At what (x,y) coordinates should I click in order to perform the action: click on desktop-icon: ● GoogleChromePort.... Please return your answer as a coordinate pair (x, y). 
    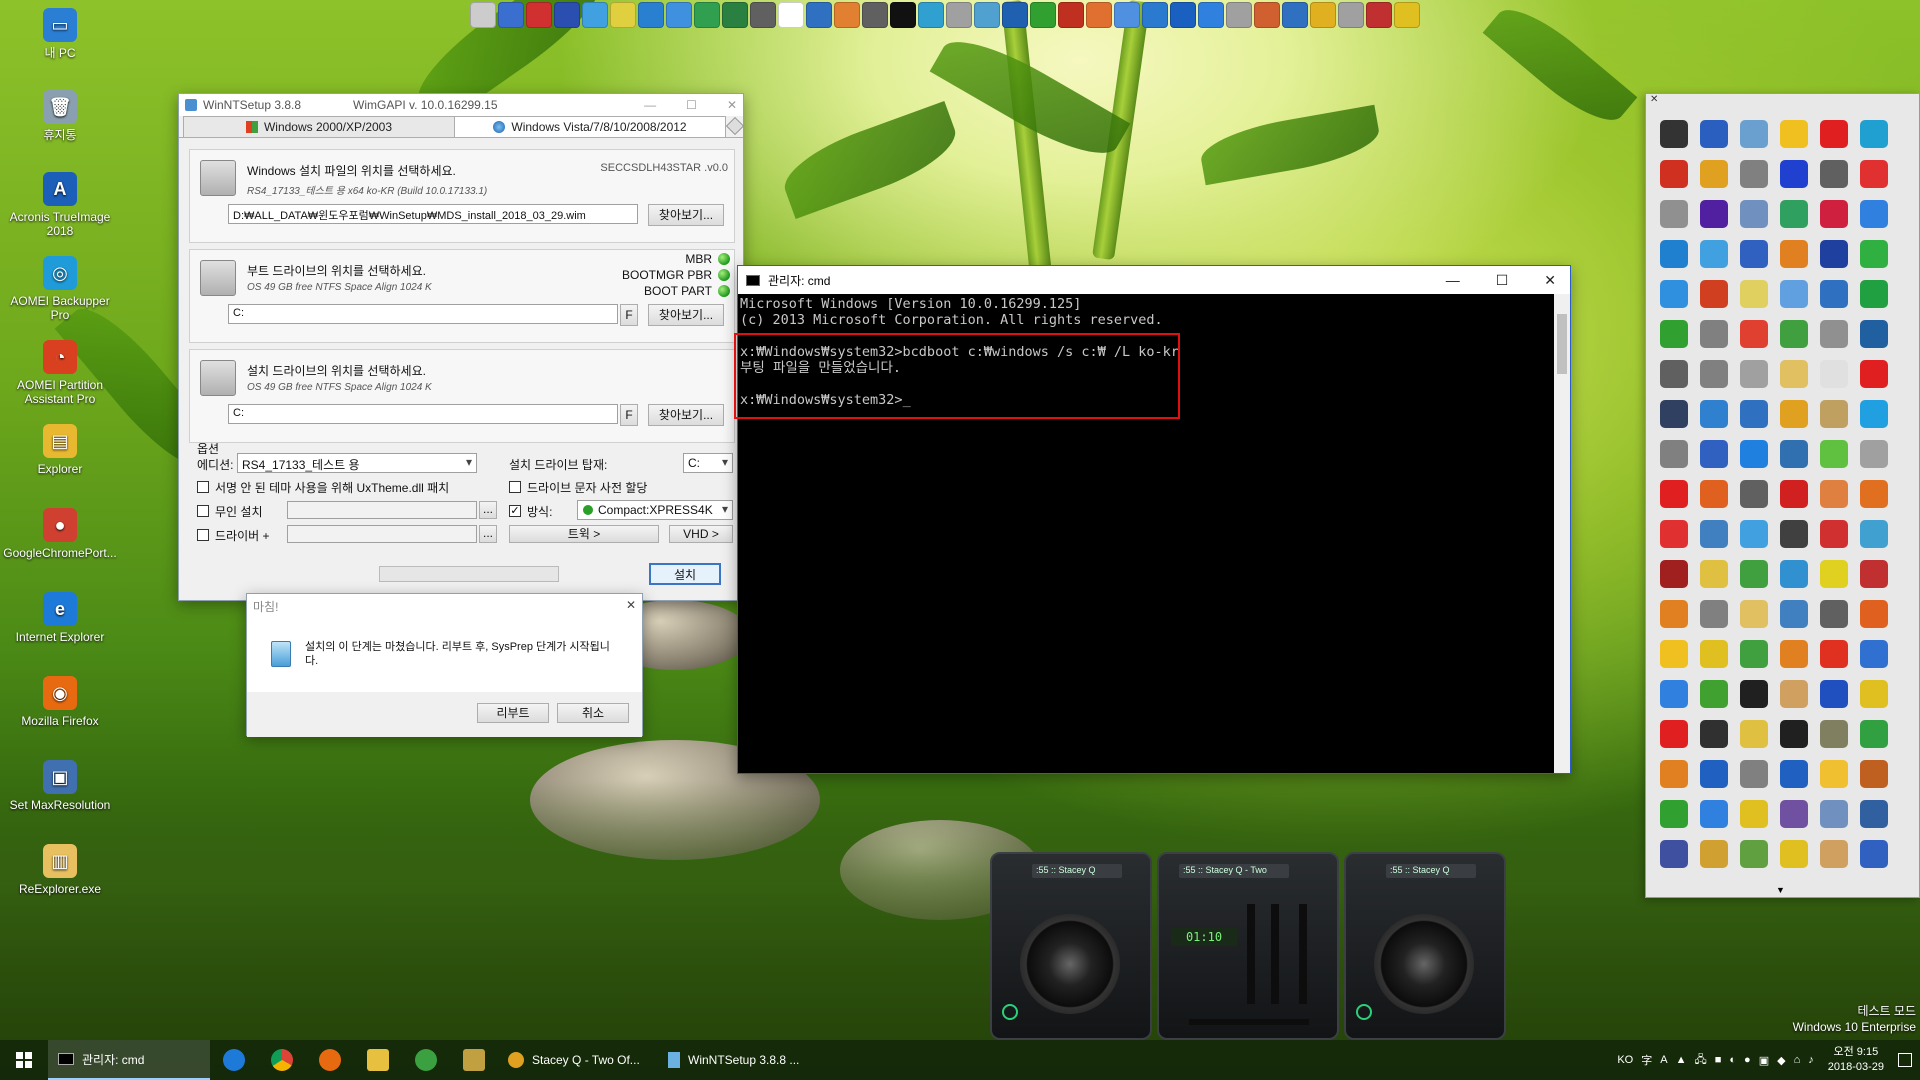
    Looking at the image, I should click on (60, 534).